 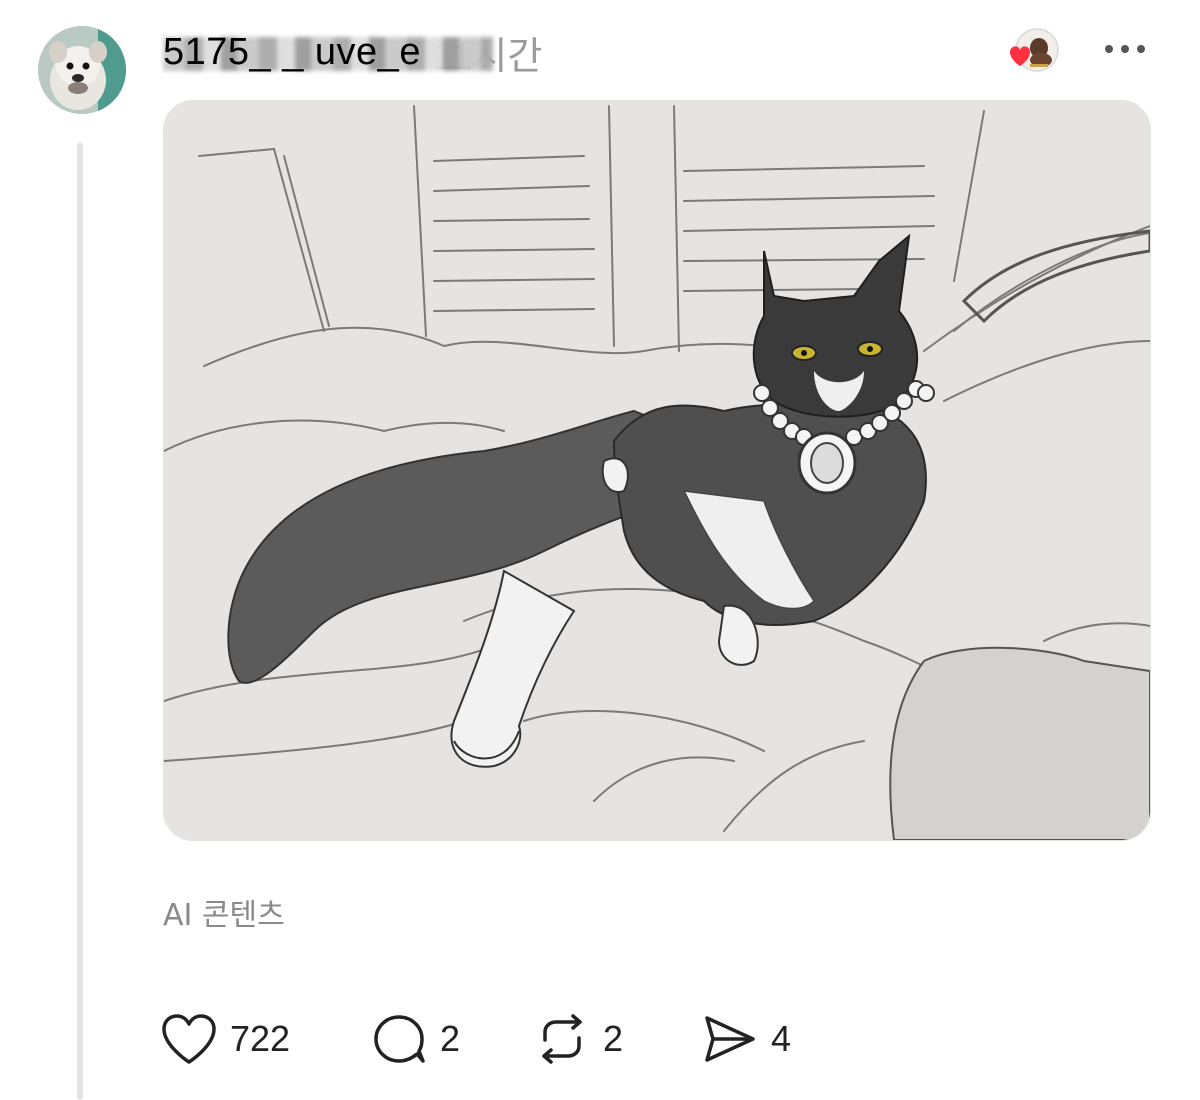 I want to click on repost-button: 2, so click(x=617, y=1039).